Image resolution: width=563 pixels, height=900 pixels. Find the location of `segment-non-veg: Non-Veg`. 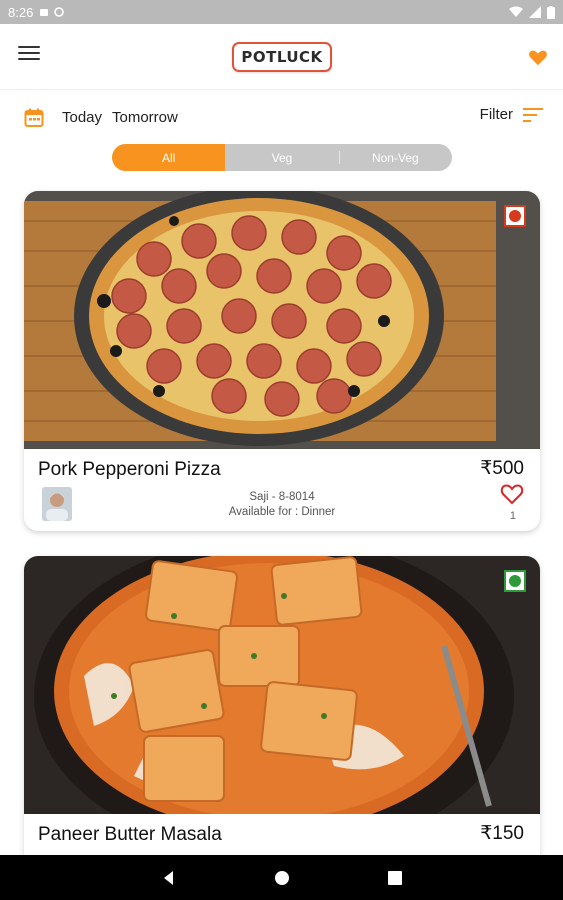

segment-non-veg: Non-Veg is located at coordinates (395, 157).